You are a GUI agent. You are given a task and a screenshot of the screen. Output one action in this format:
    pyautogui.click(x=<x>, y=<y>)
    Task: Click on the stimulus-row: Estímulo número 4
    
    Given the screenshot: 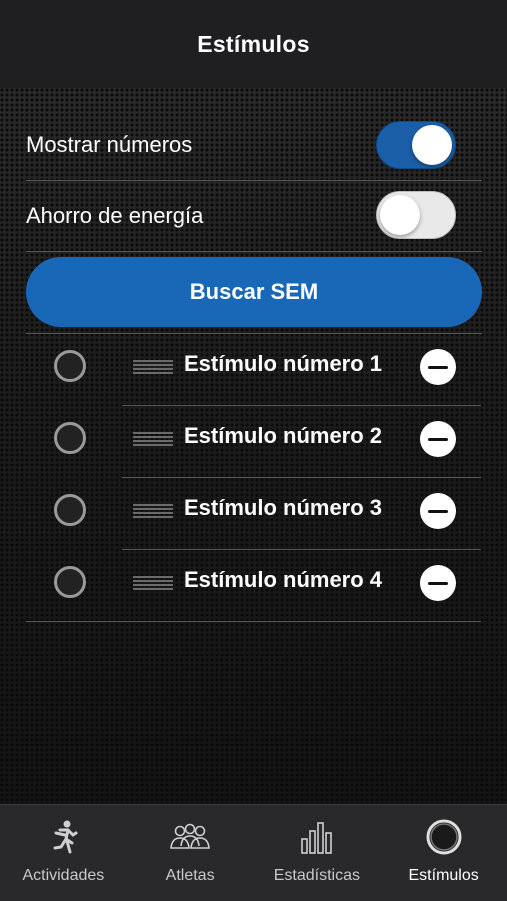 What is the action you would take?
    pyautogui.click(x=253, y=586)
    